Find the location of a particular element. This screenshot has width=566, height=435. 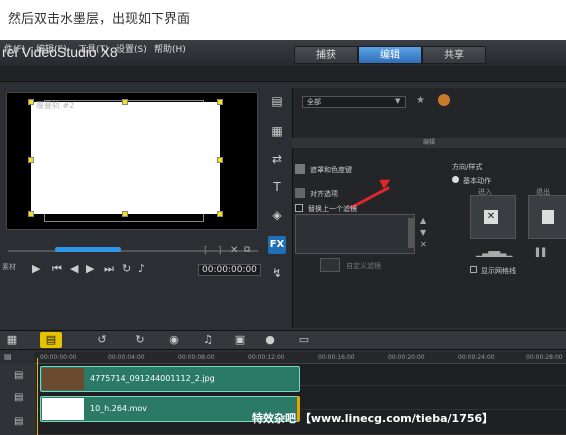

watermark-text: 特效杂吧 【www.linecg.com/tieba/1756】 is located at coordinates (373, 418).